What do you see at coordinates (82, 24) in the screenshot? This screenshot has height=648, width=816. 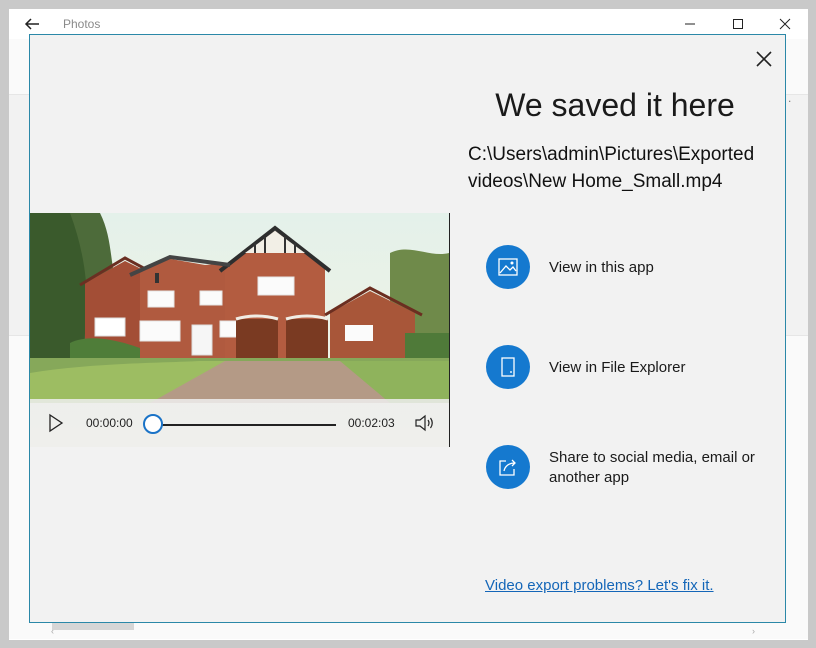 I see `app-title: Photos` at bounding box center [82, 24].